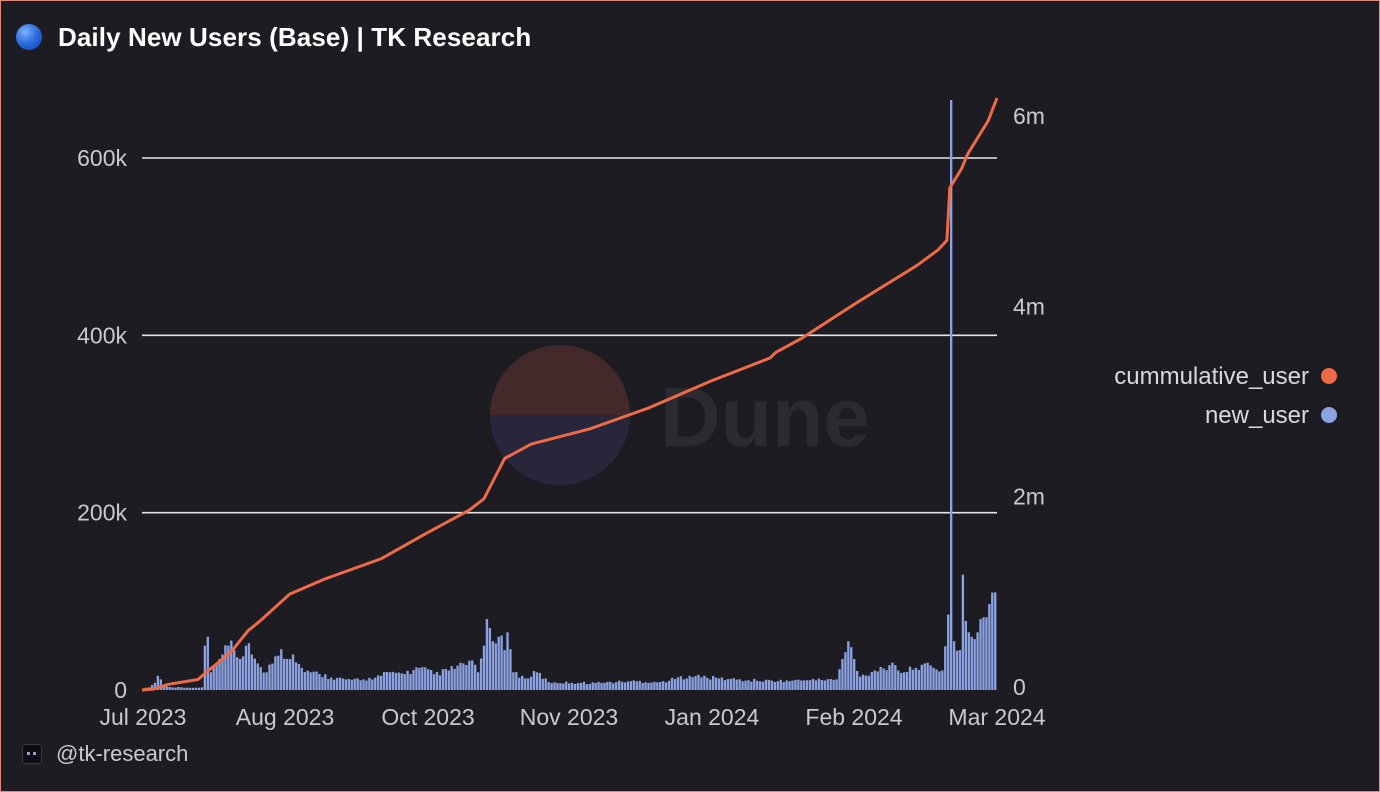  Describe the element at coordinates (122, 754) in the screenshot. I see `author-handle: @tk-research` at that location.